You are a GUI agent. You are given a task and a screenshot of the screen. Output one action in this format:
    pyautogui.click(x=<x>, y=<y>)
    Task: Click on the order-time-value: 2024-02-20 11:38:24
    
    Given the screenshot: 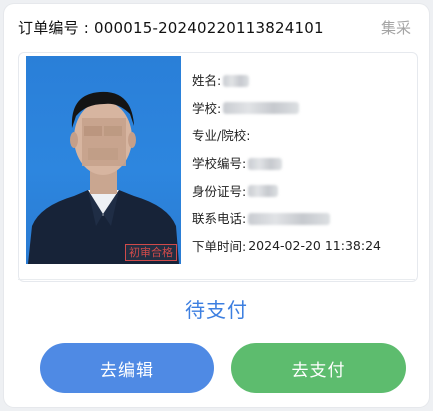 What is the action you would take?
    pyautogui.click(x=314, y=245)
    